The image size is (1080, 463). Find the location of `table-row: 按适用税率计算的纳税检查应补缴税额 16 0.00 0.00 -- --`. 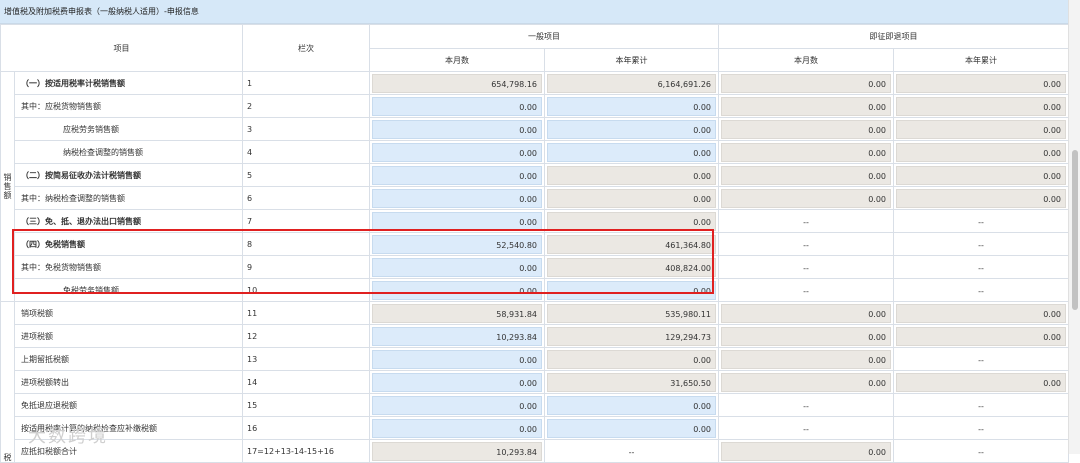

table-row: 按适用税率计算的纳税检查应补缴税额 16 0.00 0.00 -- -- is located at coordinates (535, 428).